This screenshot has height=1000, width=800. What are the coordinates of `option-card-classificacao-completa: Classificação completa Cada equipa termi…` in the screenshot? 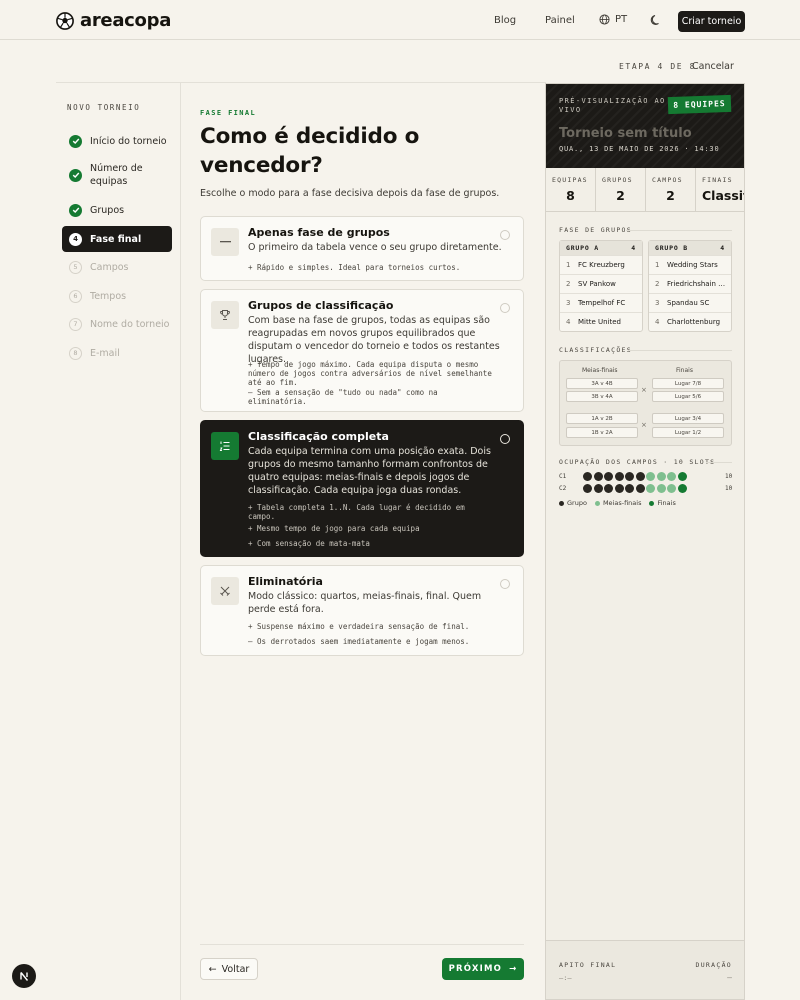 It's located at (362, 488).